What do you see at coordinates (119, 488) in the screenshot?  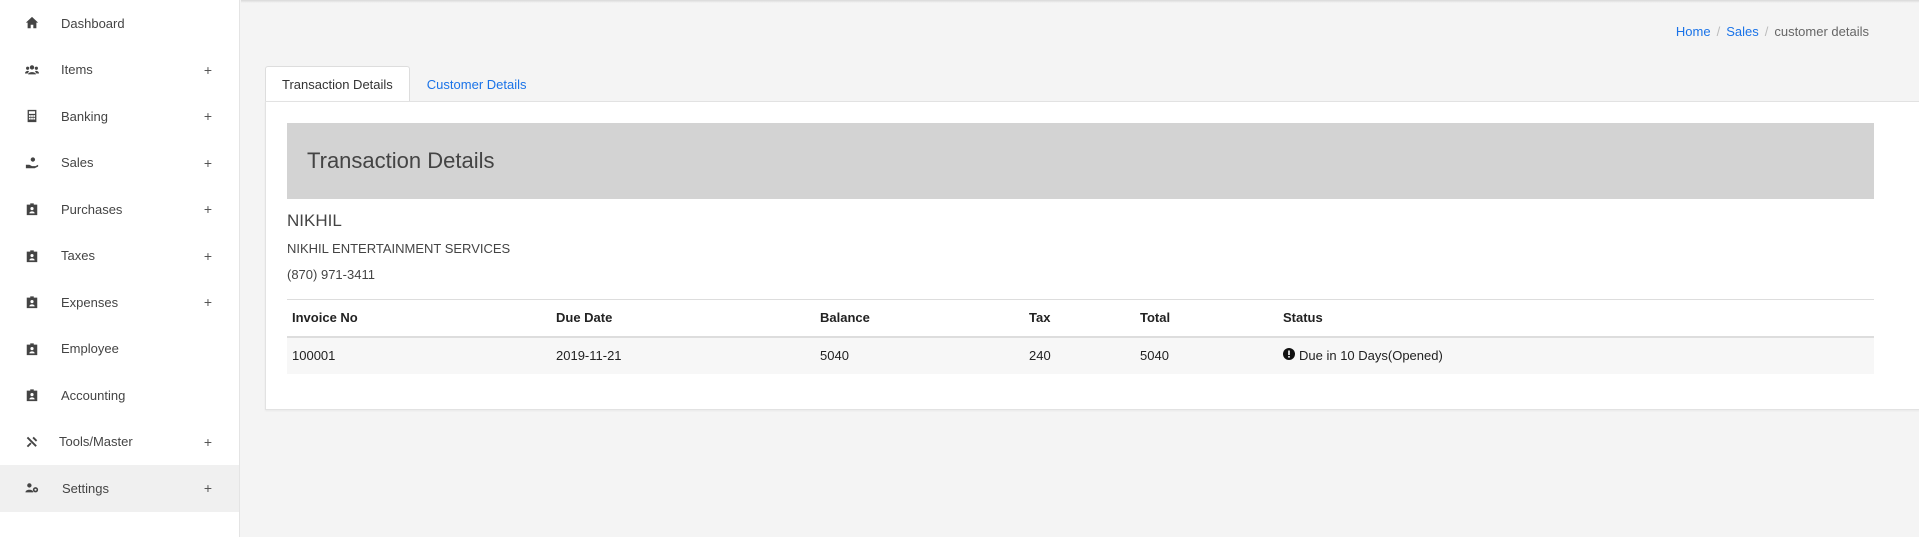 I see `sidebar-item-settings: Settings +` at bounding box center [119, 488].